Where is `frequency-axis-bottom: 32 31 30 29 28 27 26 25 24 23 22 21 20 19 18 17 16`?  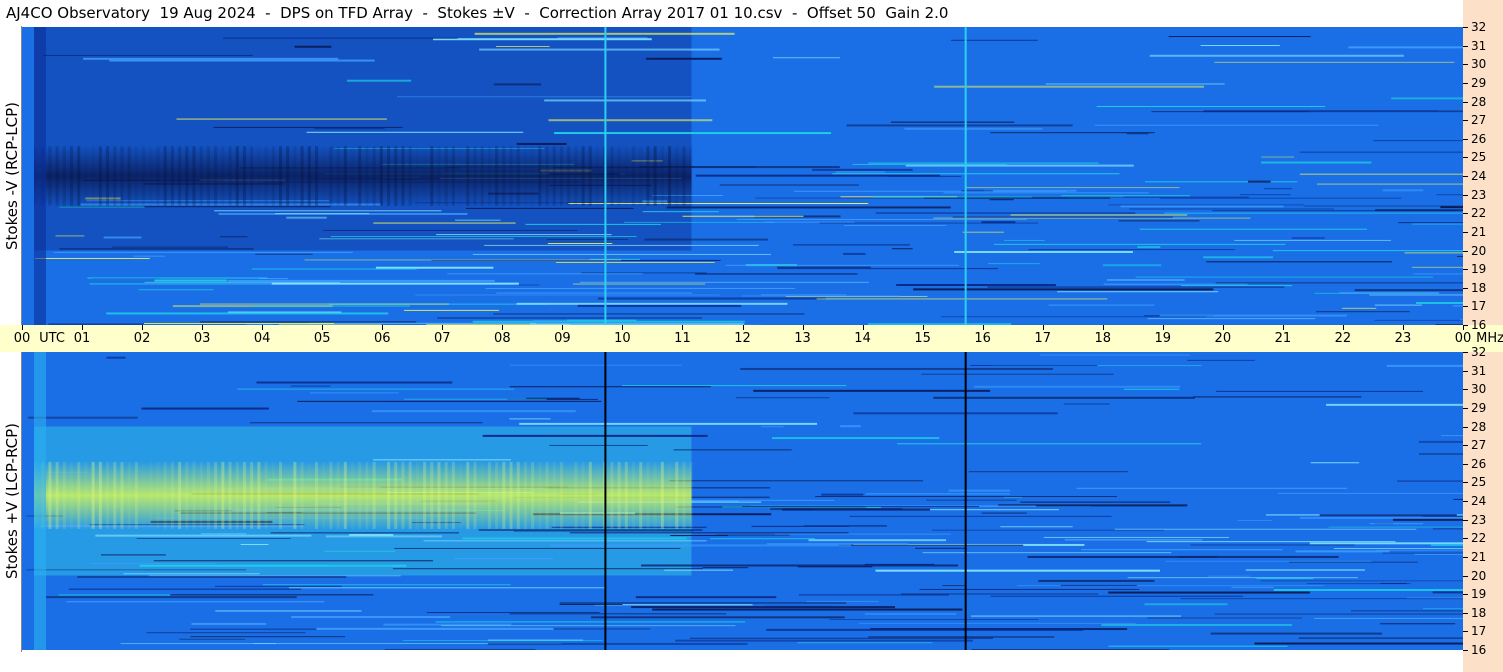 frequency-axis-bottom: 32 31 30 29 28 27 26 25 24 23 22 21 20 19 18 17 16 is located at coordinates (1483, 509).